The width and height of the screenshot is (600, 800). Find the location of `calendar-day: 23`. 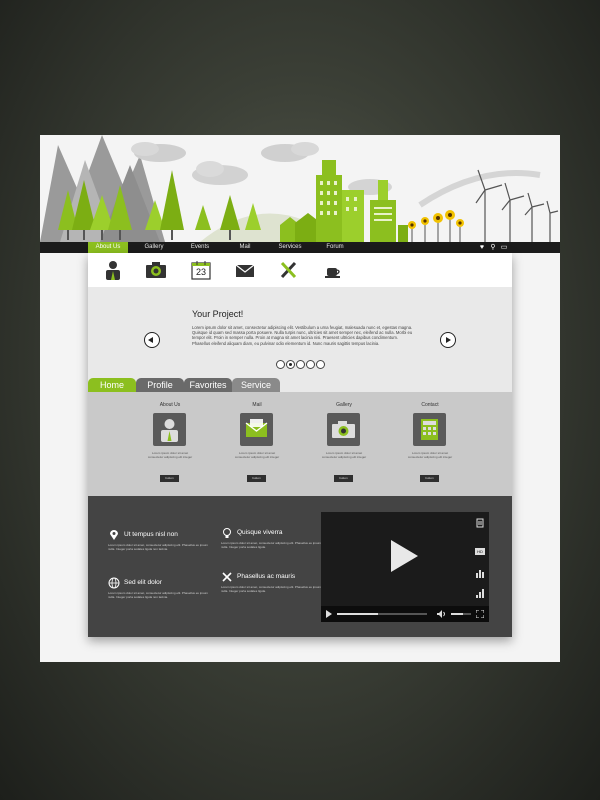

calendar-day: 23 is located at coordinates (200, 272).